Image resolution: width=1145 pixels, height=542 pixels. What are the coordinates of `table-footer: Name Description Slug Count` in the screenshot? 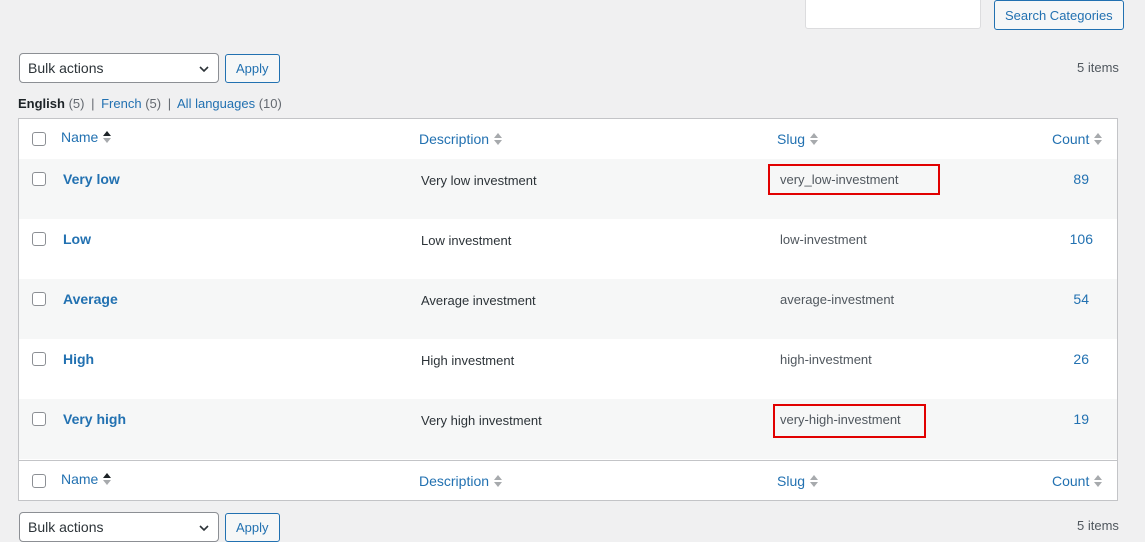 It's located at (568, 480).